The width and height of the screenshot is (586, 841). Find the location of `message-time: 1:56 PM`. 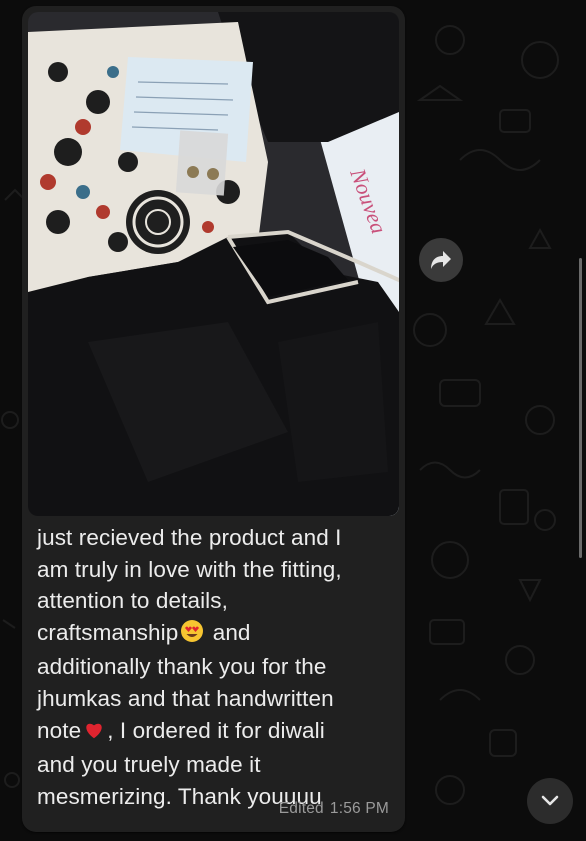

message-time: 1:56 PM is located at coordinates (359, 808).